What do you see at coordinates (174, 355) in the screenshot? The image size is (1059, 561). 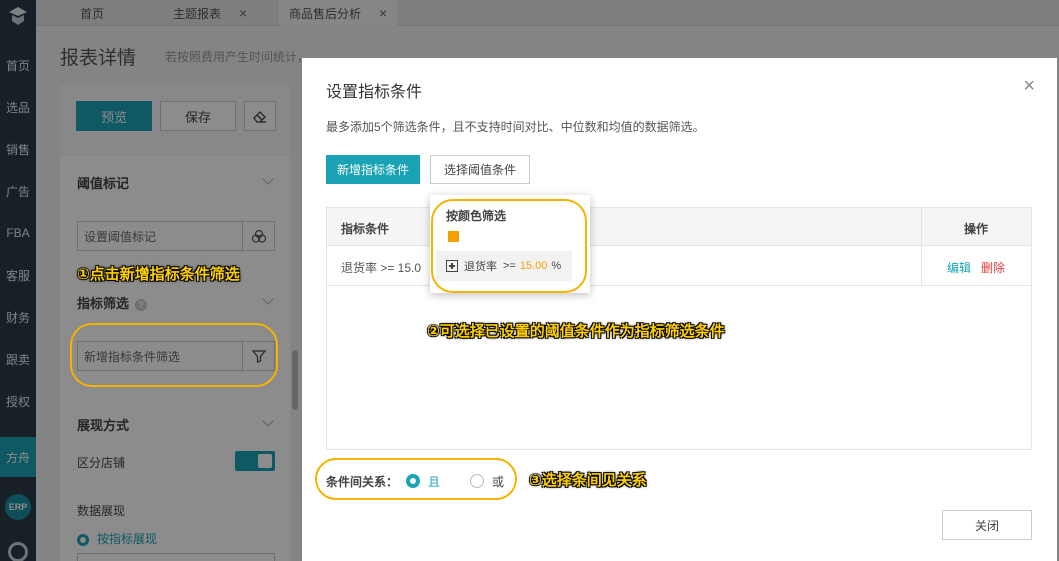 I see `highlight-ring-filter-field` at bounding box center [174, 355].